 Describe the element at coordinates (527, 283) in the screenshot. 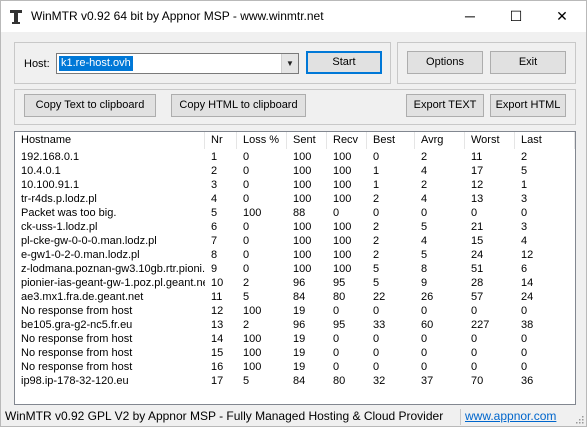

I see `cell-last: 14` at that location.